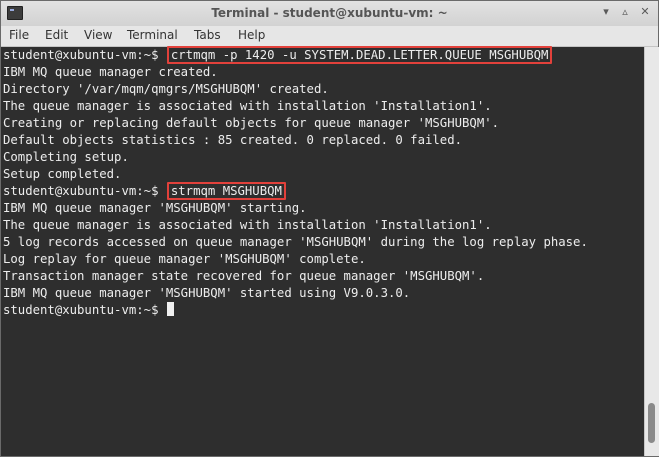  Describe the element at coordinates (207, 35) in the screenshot. I see `menu-tabs: Tabs` at that location.